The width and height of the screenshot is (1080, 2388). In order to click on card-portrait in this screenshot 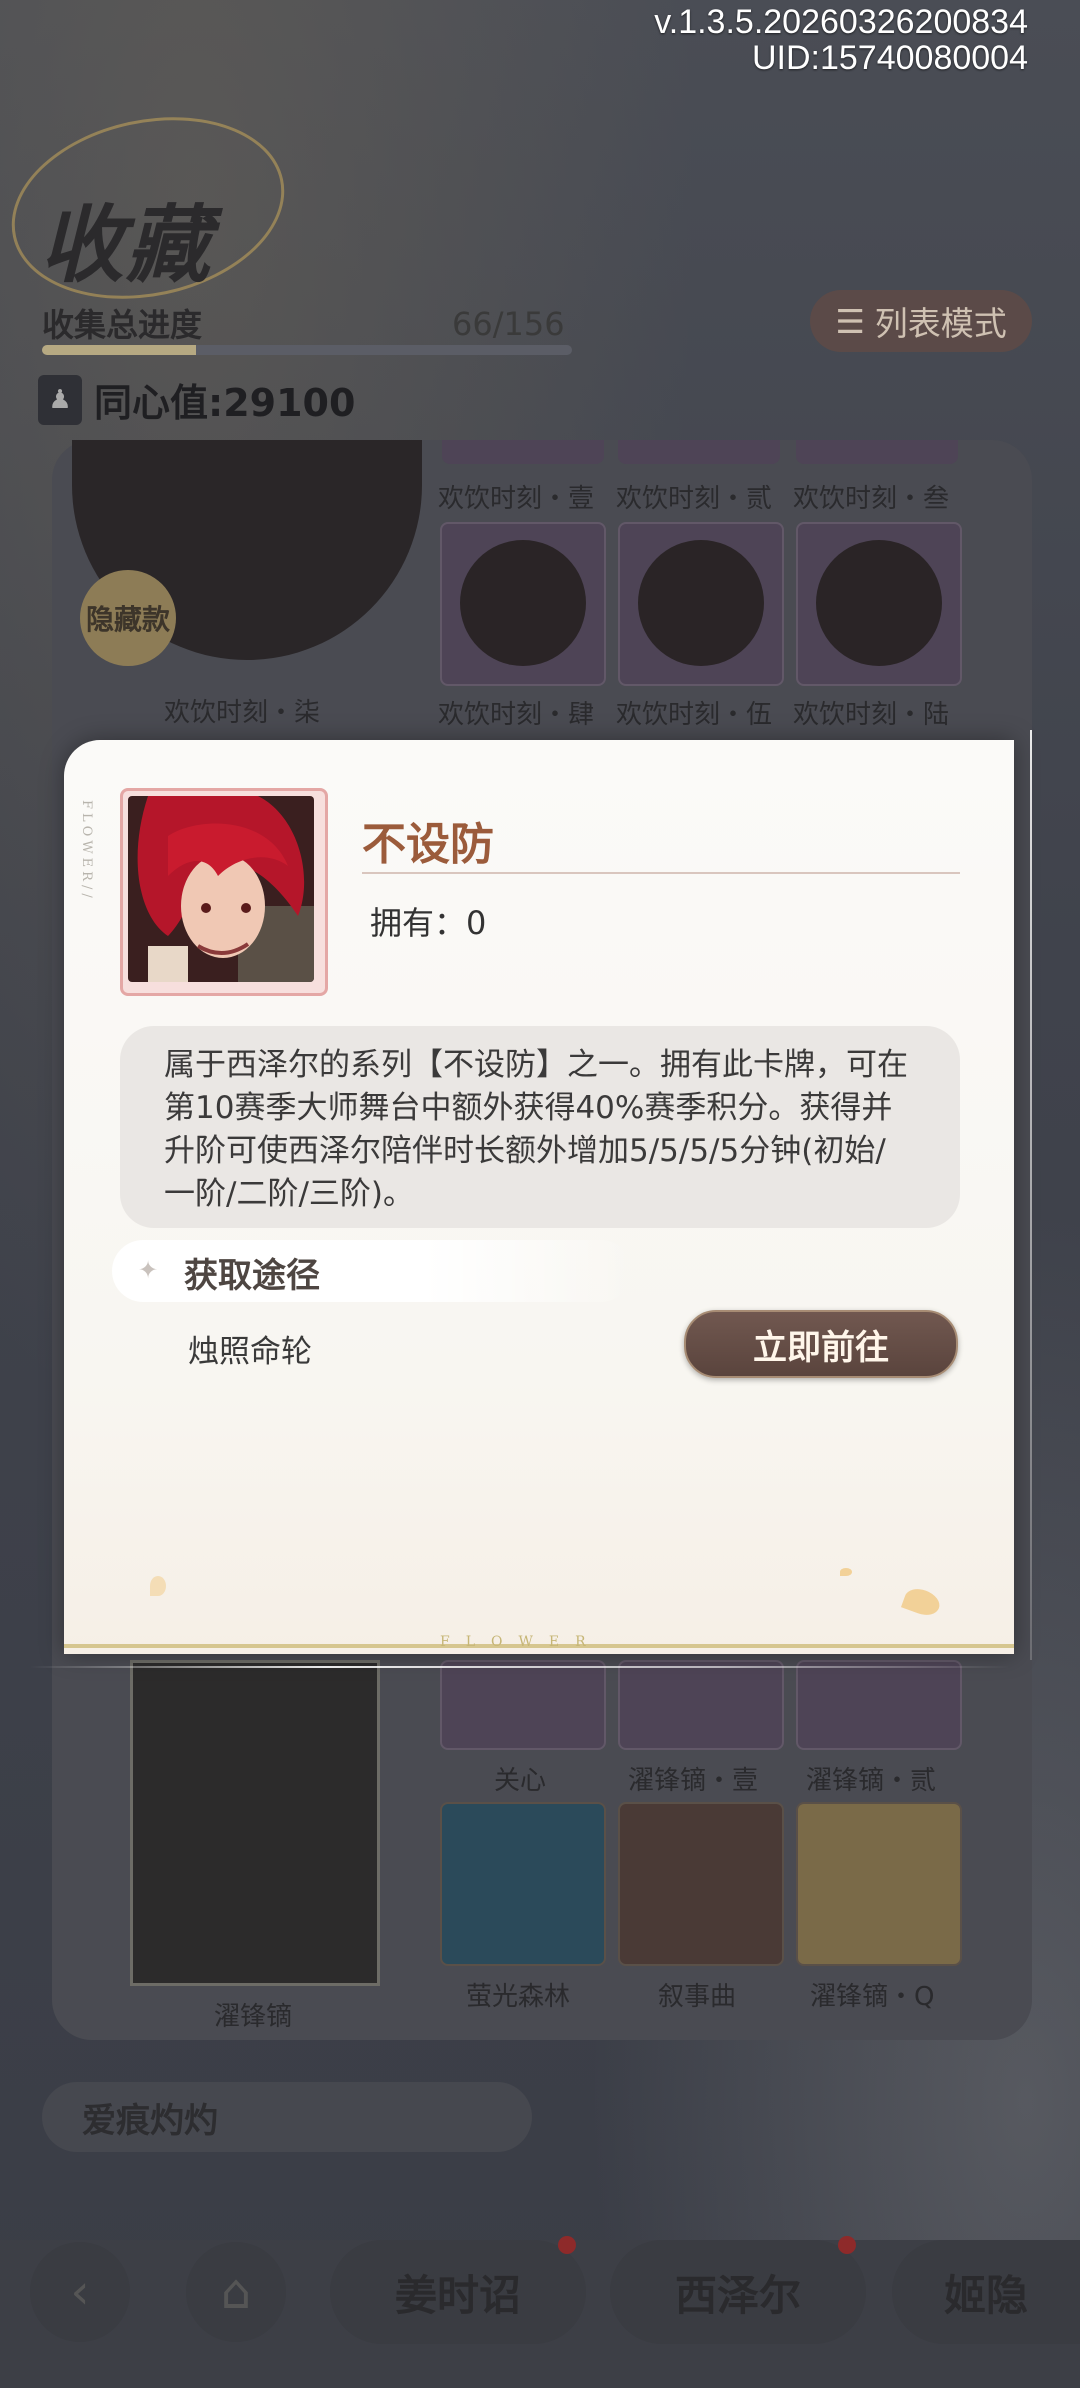, I will do `click(221, 889)`.